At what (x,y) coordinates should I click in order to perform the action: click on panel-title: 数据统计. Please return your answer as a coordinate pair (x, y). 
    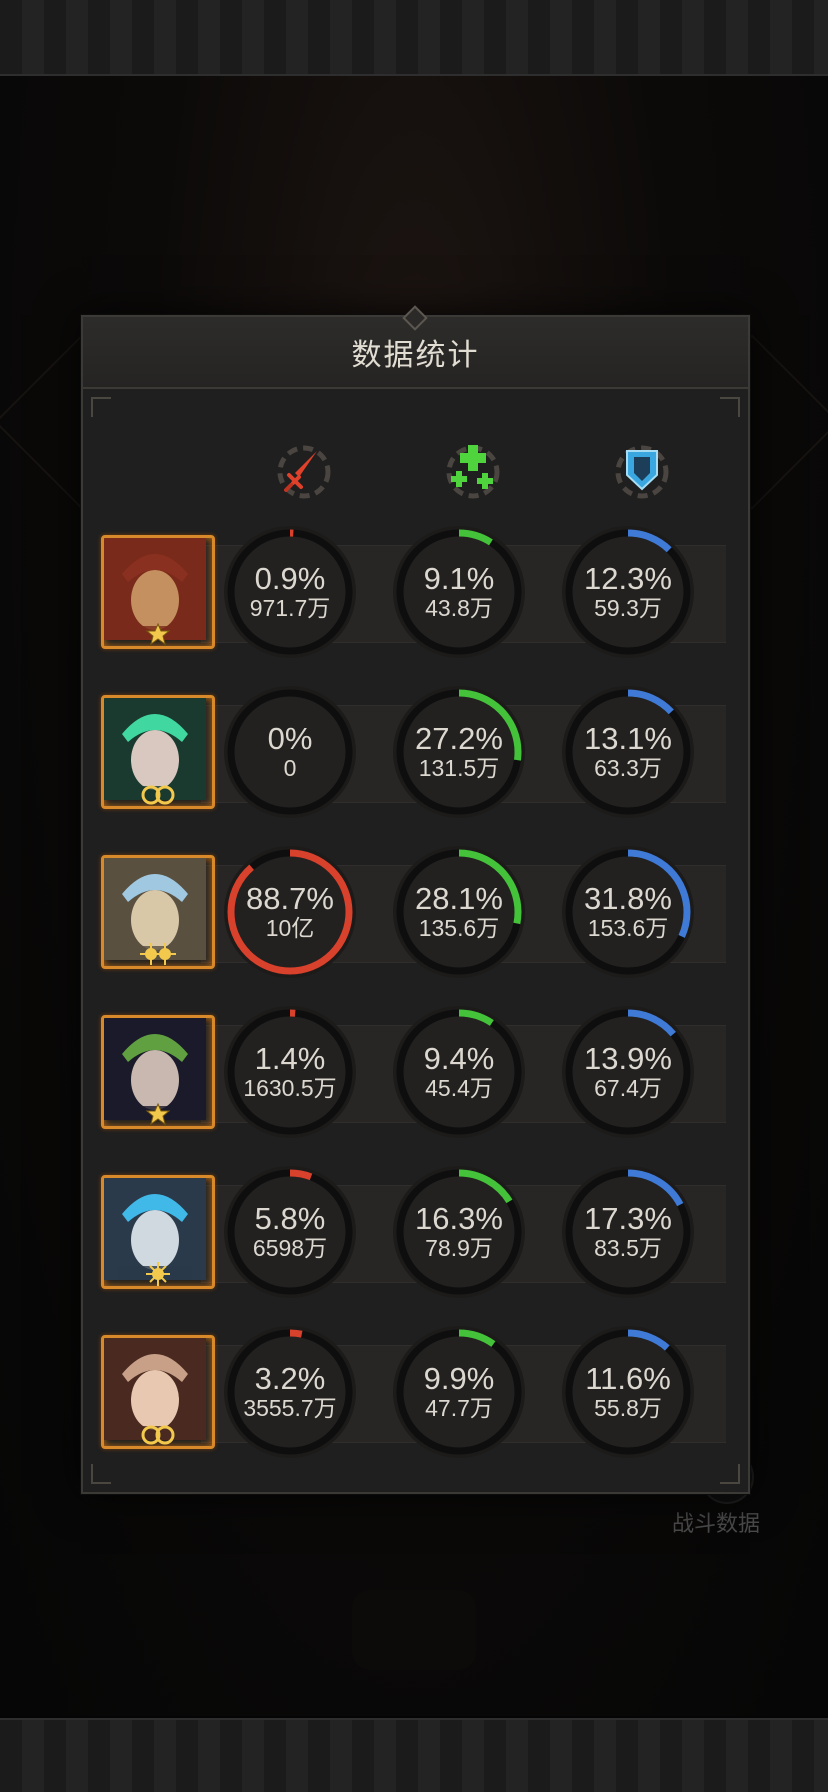
    Looking at the image, I should click on (415, 355).